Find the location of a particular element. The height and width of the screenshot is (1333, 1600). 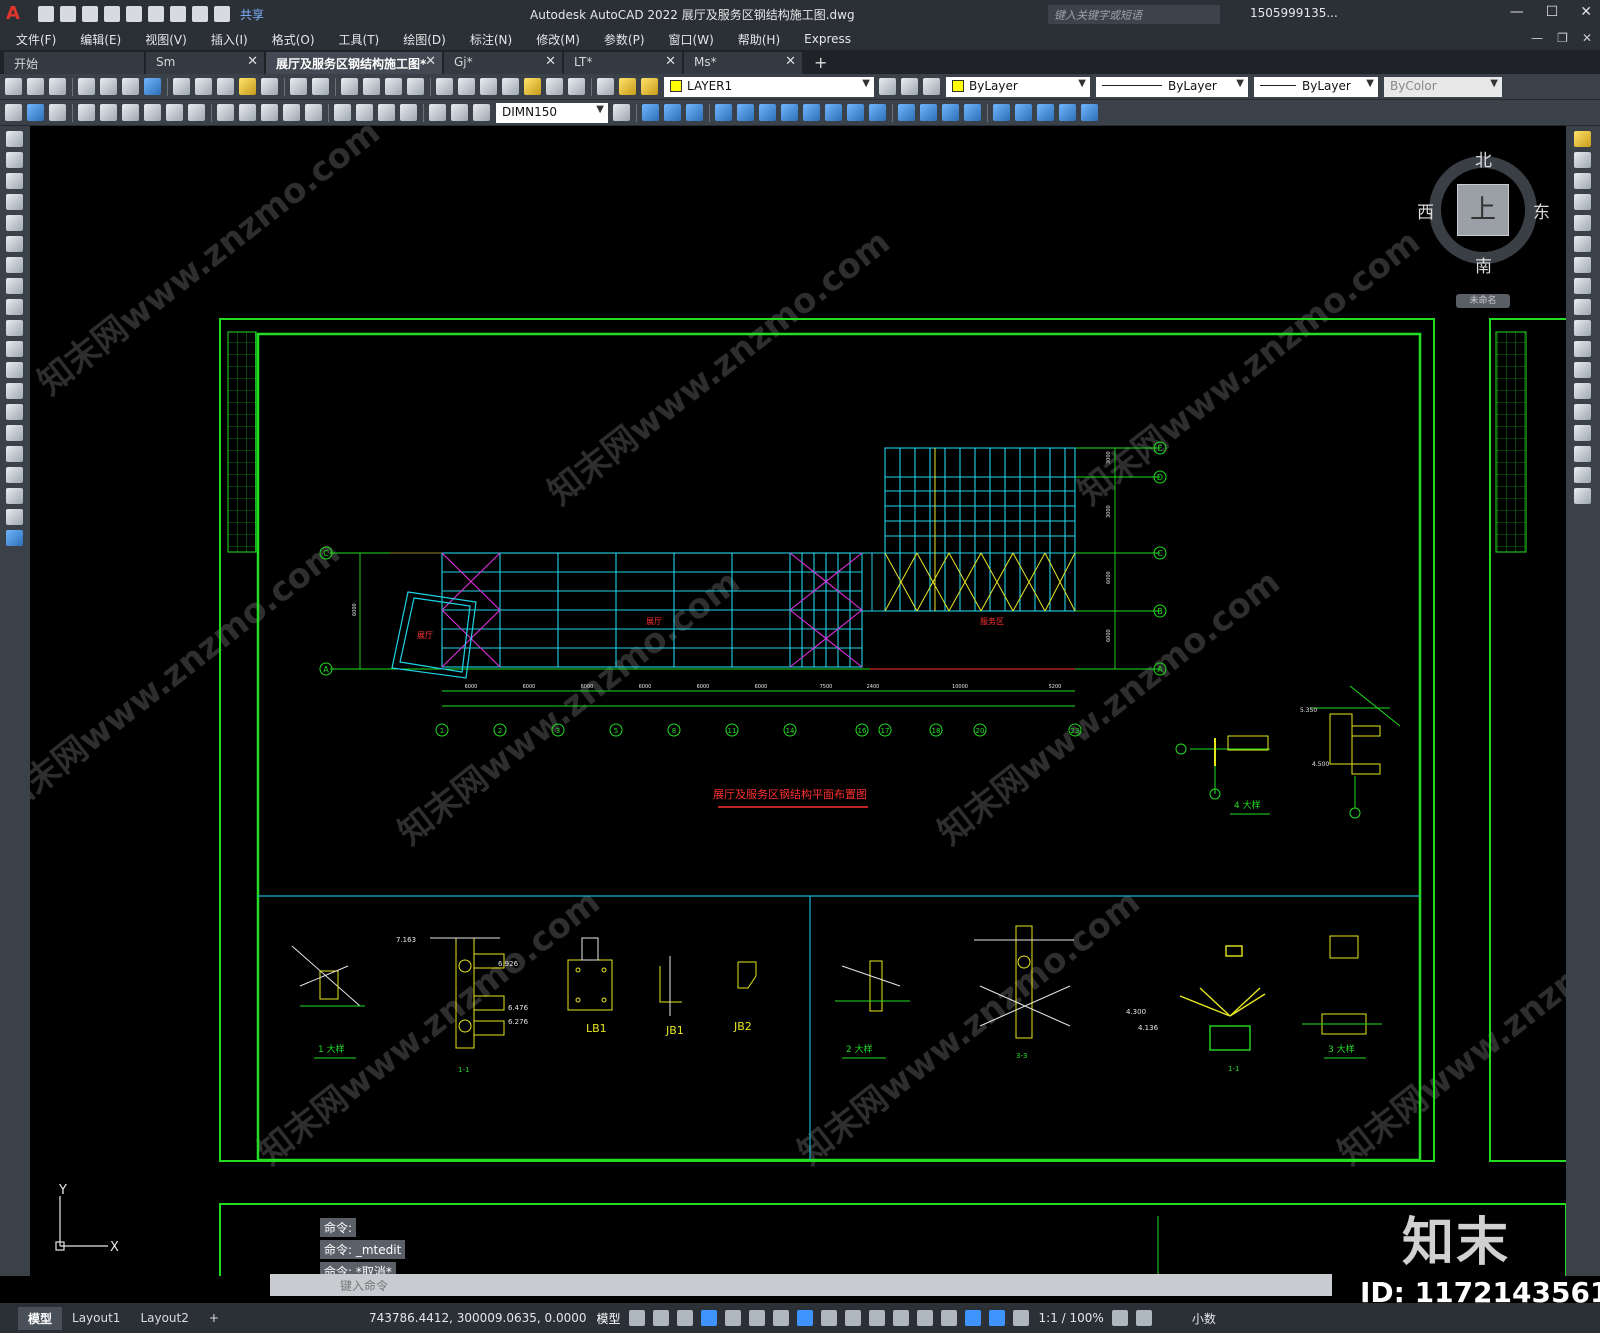

paste-icon is located at coordinates (225, 86).